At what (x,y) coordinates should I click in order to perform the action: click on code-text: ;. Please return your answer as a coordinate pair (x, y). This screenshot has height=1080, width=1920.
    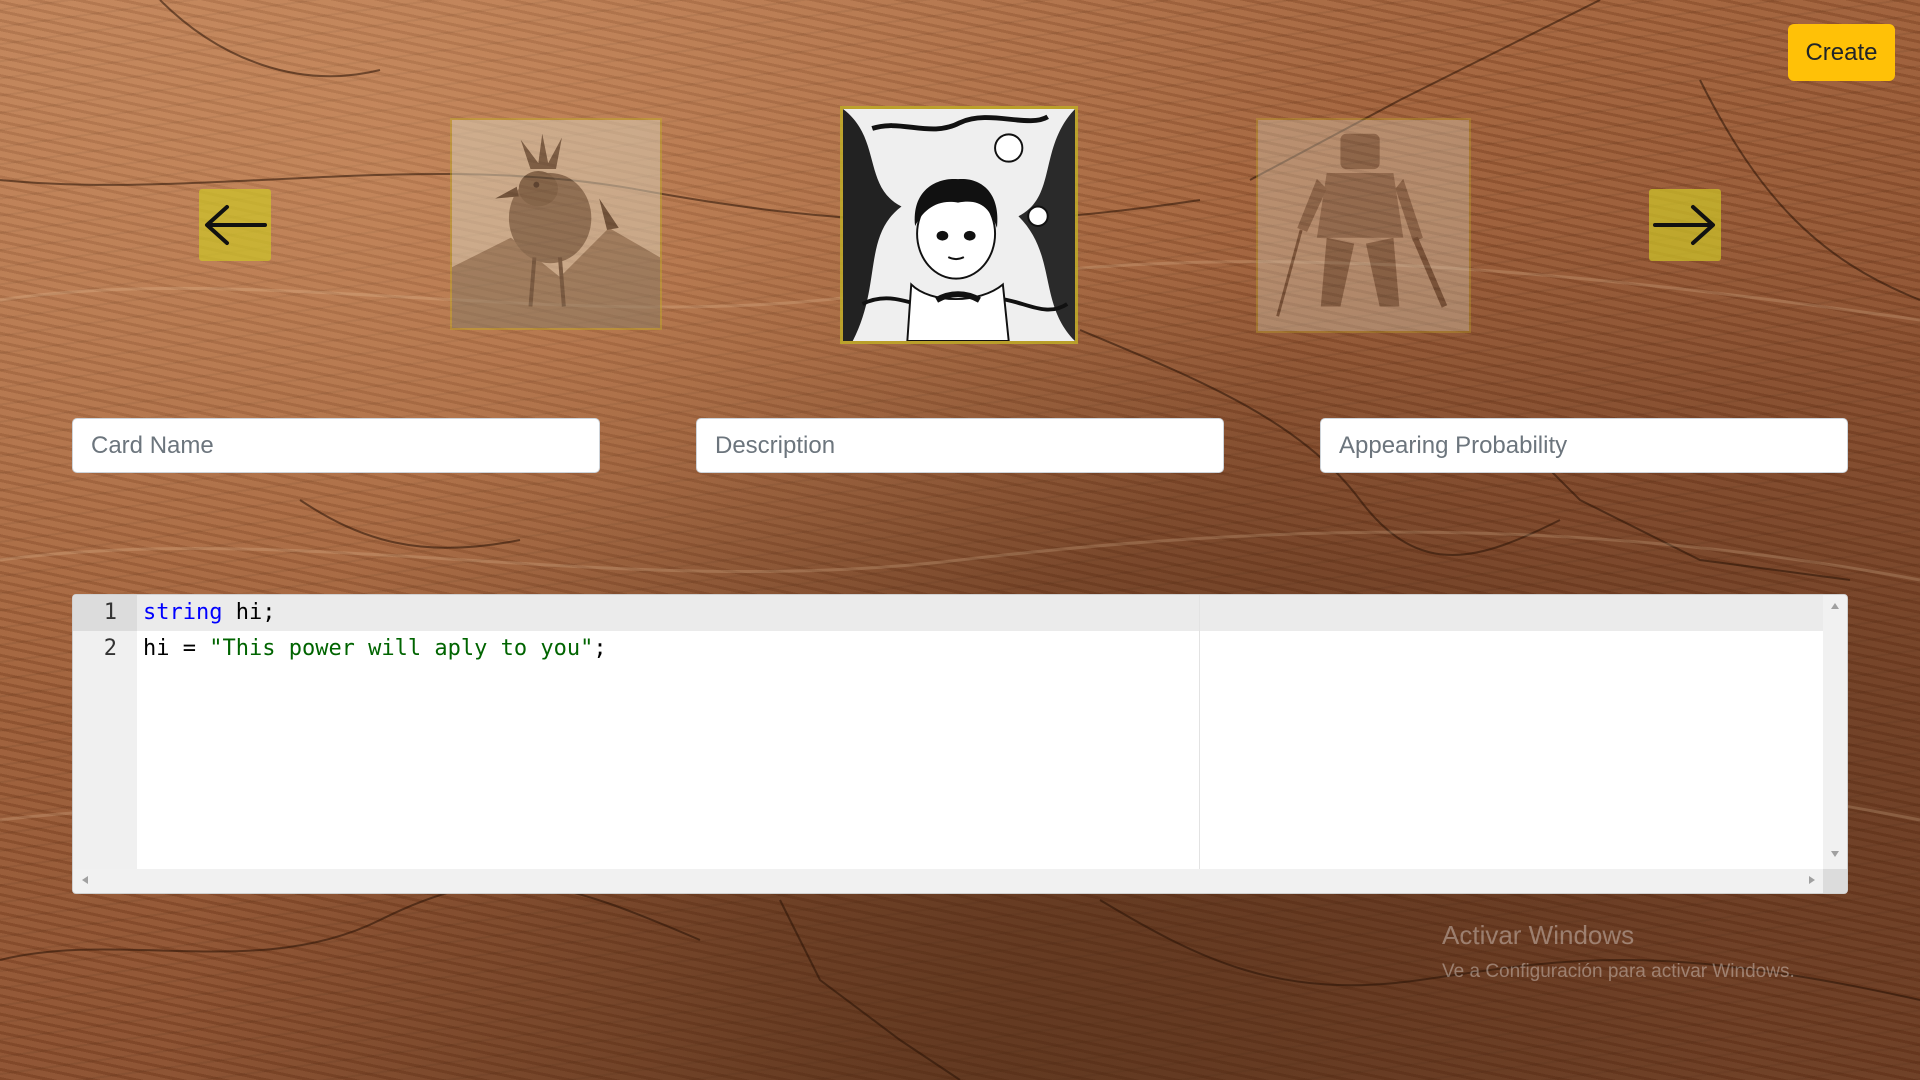
    Looking at the image, I should click on (600, 648).